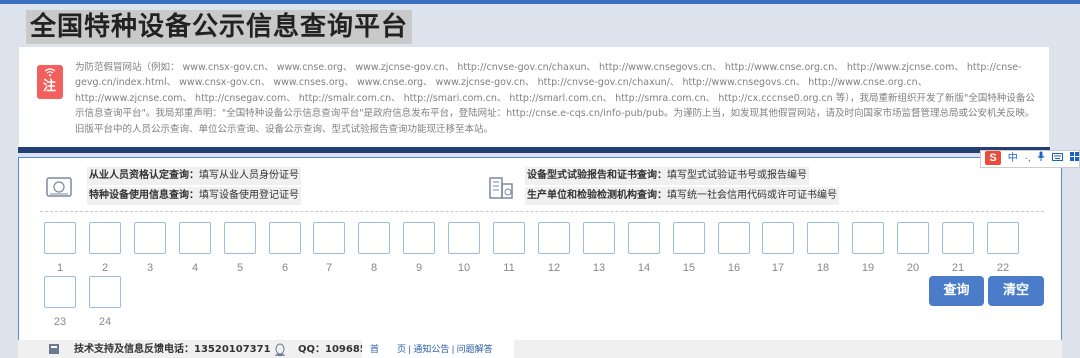 This screenshot has width=1080, height=358. I want to click on char-input-index: 1, so click(60, 268).